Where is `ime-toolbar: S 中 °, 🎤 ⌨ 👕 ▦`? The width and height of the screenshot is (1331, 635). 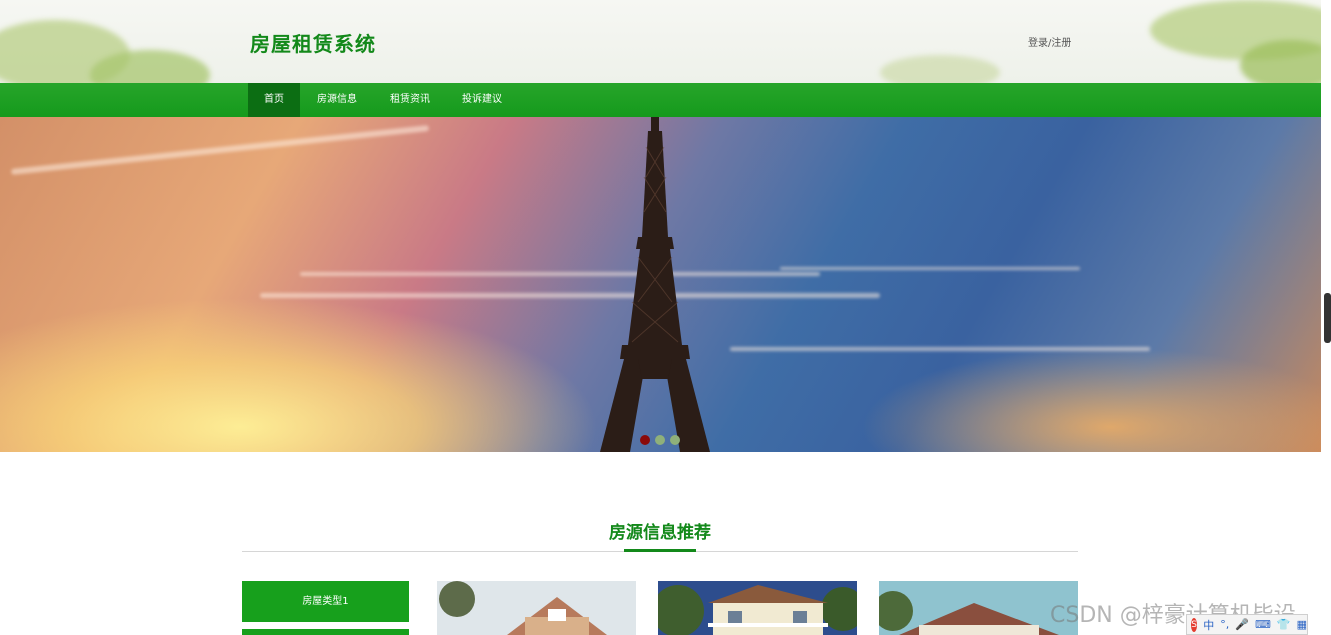
ime-toolbar: S 中 °, 🎤 ⌨ 👕 ▦ is located at coordinates (1247, 624).